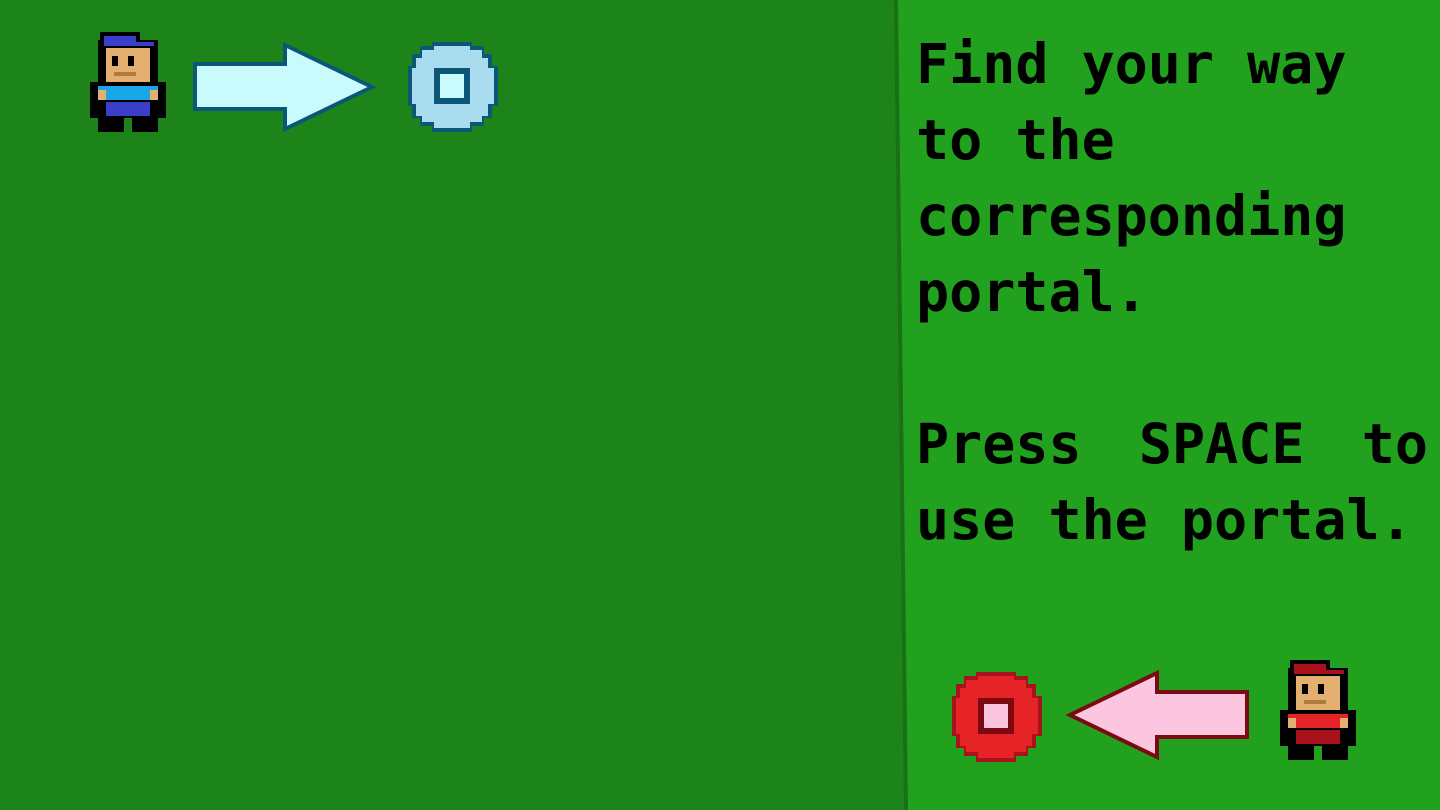 This screenshot has height=810, width=1440. What do you see at coordinates (1164, 520) in the screenshot?
I see `instruction-line-6: use the portal.` at bounding box center [1164, 520].